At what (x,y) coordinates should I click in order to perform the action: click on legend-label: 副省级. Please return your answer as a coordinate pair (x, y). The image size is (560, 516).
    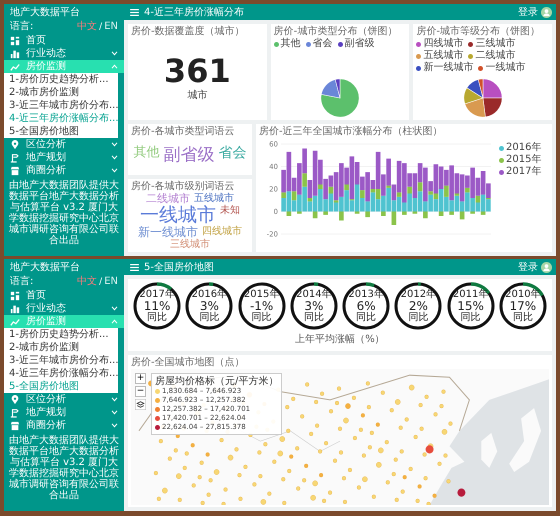
    Looking at the image, I should click on (359, 44).